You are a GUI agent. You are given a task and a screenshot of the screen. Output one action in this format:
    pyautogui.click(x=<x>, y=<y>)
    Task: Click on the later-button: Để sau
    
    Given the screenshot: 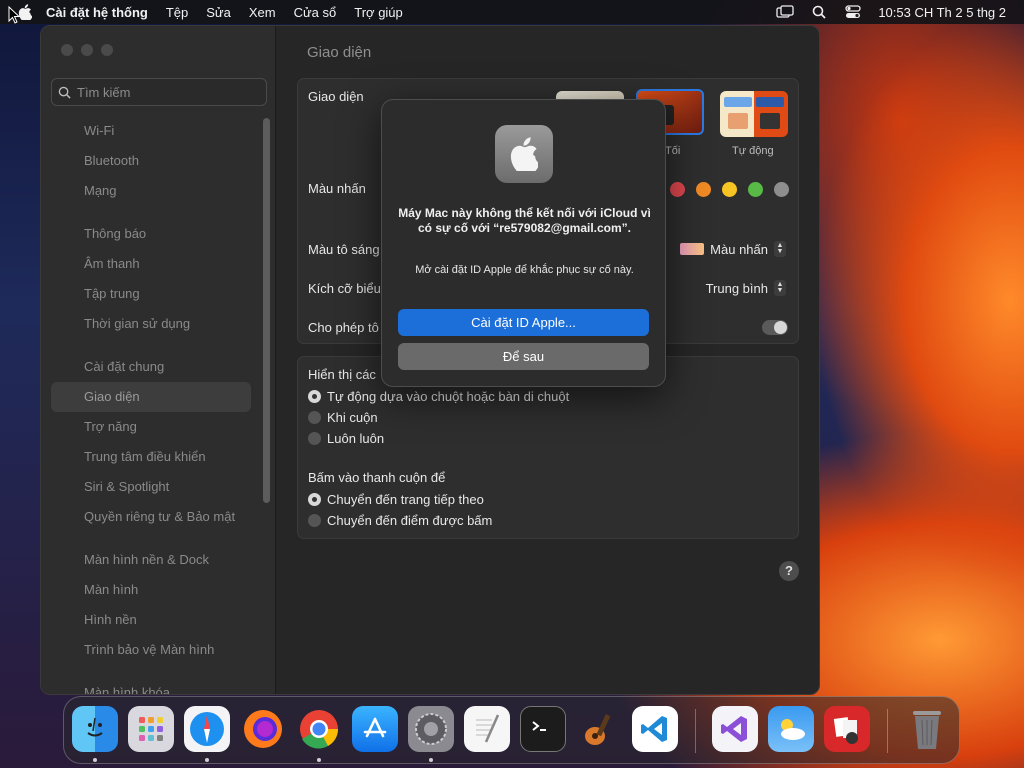 What is the action you would take?
    pyautogui.click(x=523, y=356)
    